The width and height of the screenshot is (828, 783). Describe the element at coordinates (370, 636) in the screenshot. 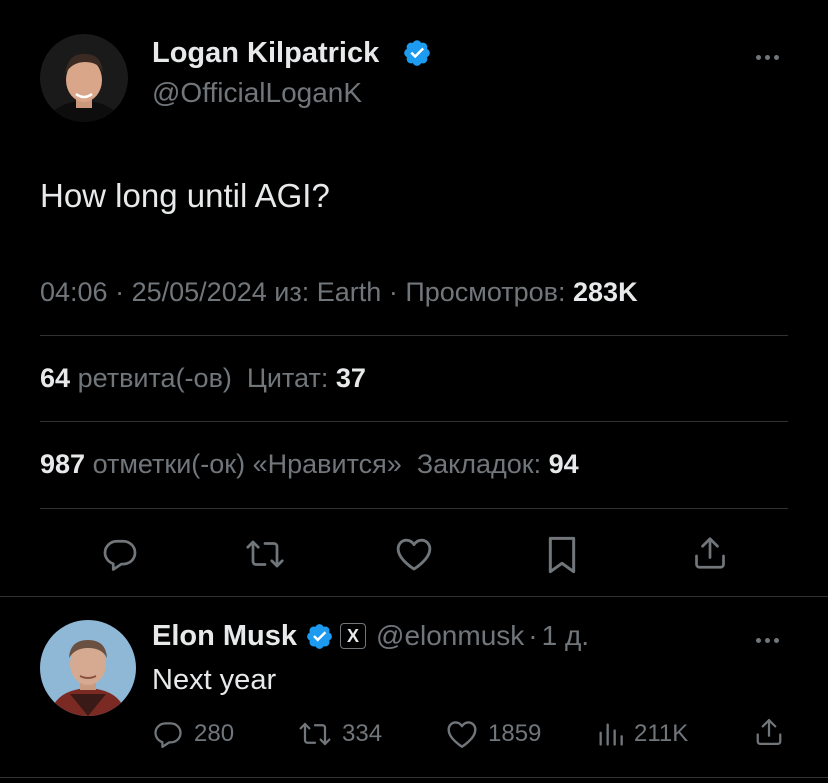

I see `reply-header: Elon Musk X @elonmusk · 1 д.` at that location.